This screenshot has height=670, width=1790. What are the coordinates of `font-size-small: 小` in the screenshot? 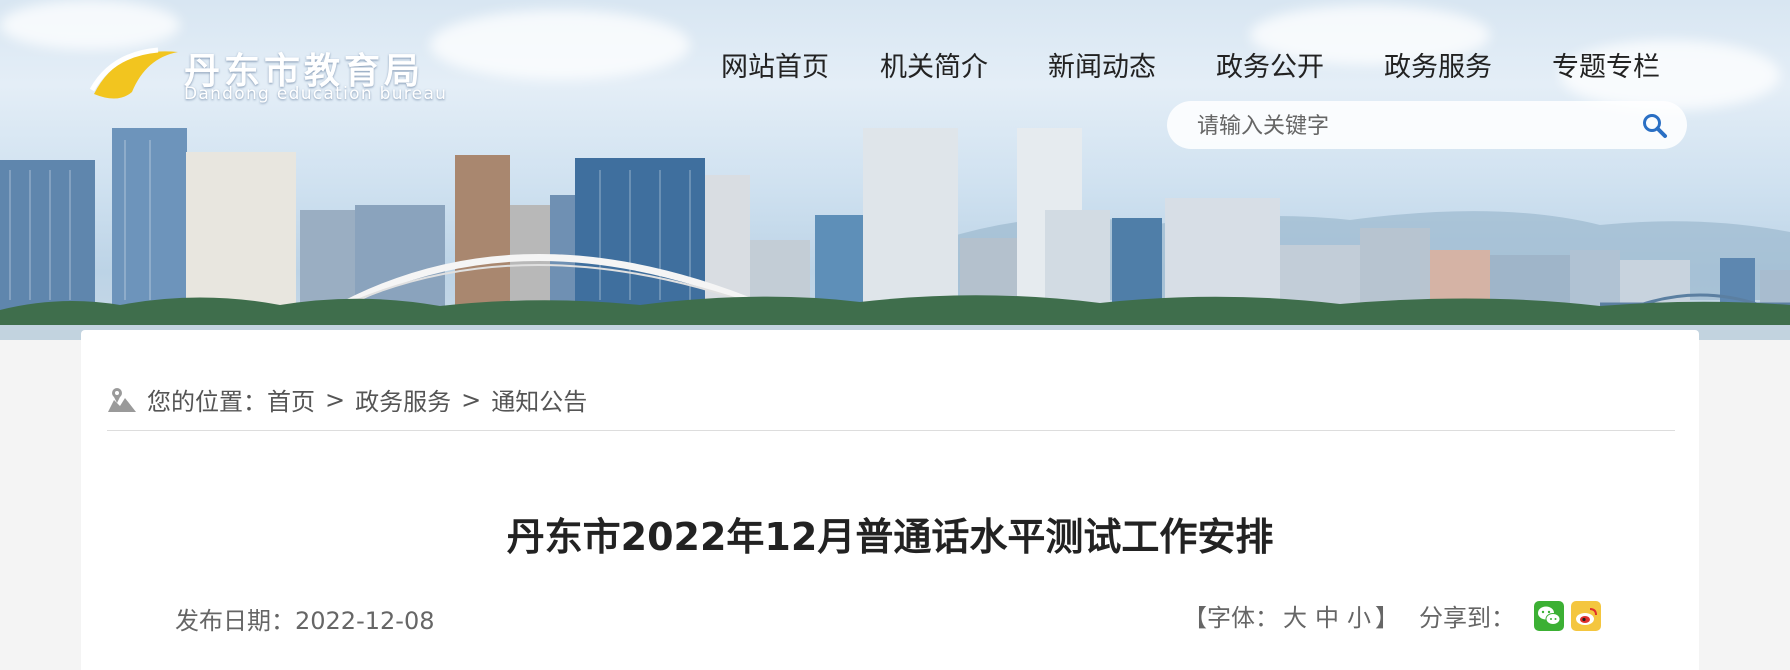 It's located at (1359, 615).